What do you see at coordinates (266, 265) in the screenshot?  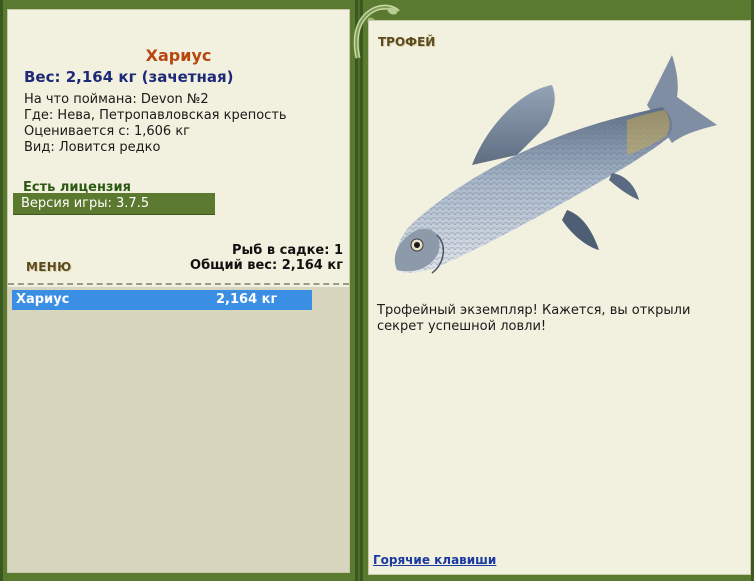 I see `keepnet-total-weight: Общий вес: 2,164 кг` at bounding box center [266, 265].